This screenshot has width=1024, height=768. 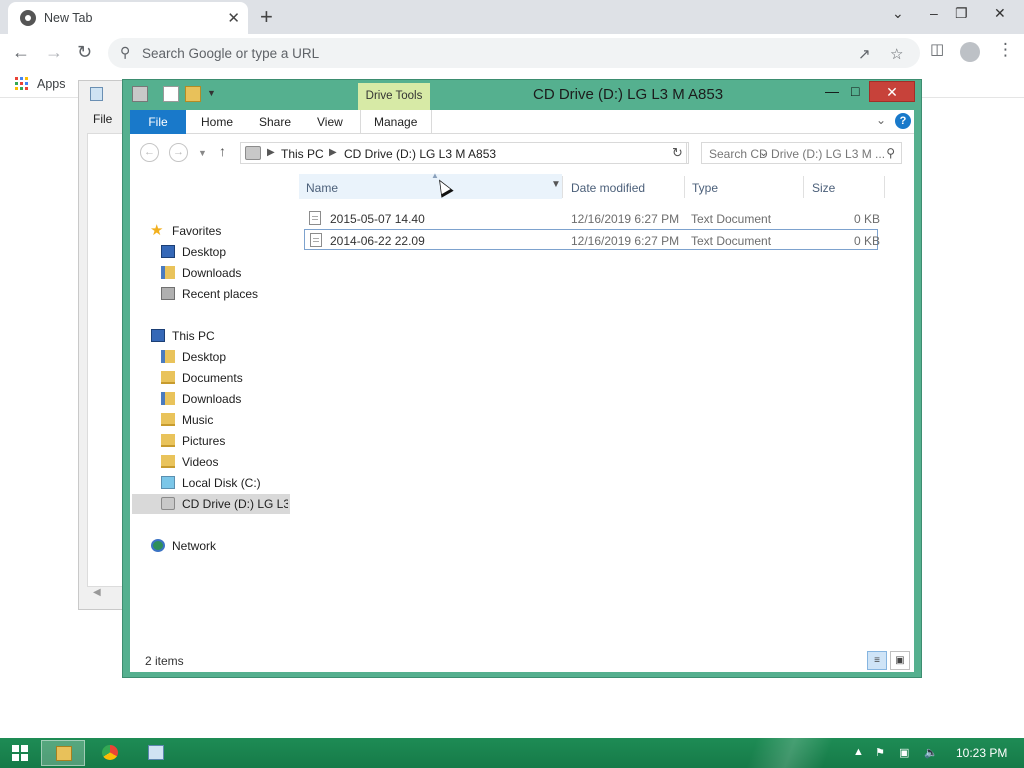 I want to click on background-notepad-window: File ◀, so click(x=103, y=345).